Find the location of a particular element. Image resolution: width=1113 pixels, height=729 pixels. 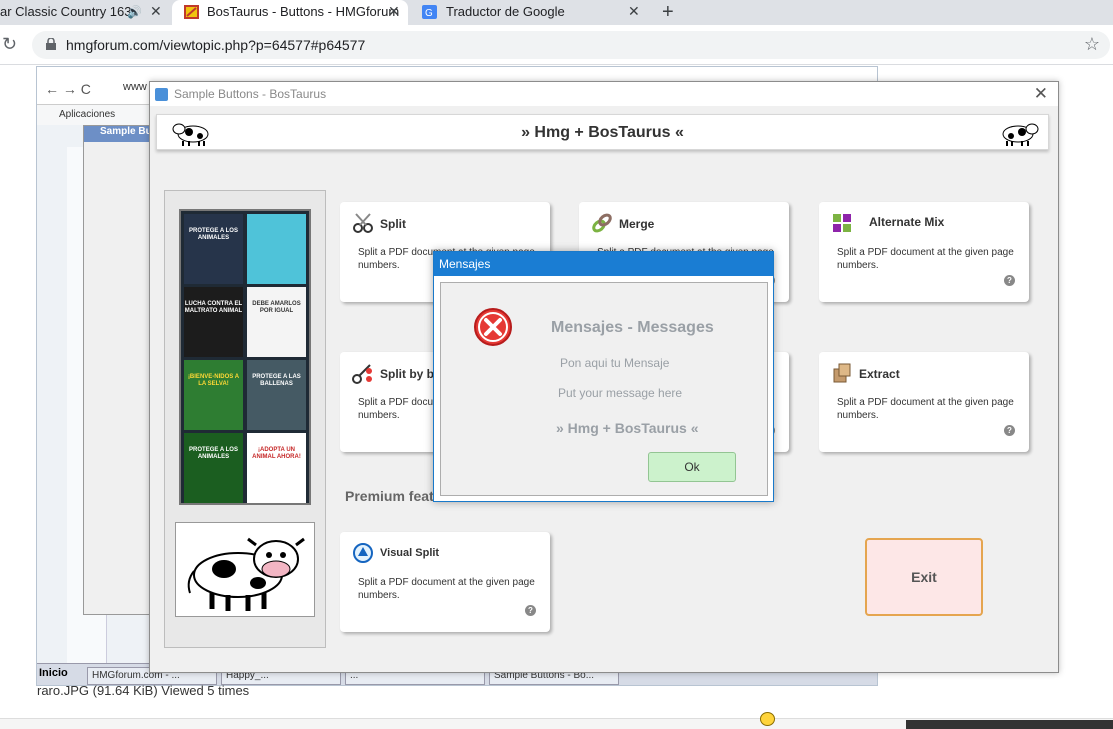

poster-thumbnail: LUCHA CONTRA EL MALTRATO ANIMAL is located at coordinates (213, 322).